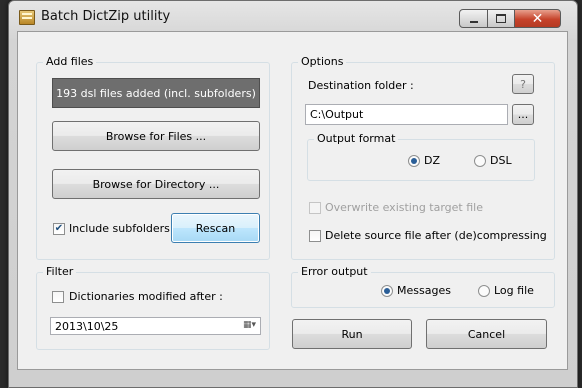 Image resolution: width=582 pixels, height=388 pixels. Describe the element at coordinates (155, 326) in the screenshot. I see `date-picker: 2013\10\25 ▦▾` at that location.